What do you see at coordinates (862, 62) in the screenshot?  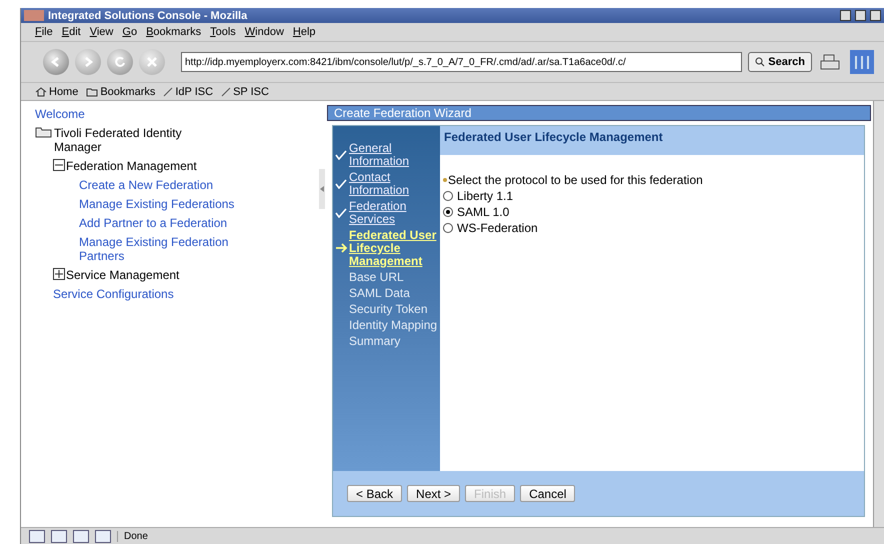 I see `logo-icon` at bounding box center [862, 62].